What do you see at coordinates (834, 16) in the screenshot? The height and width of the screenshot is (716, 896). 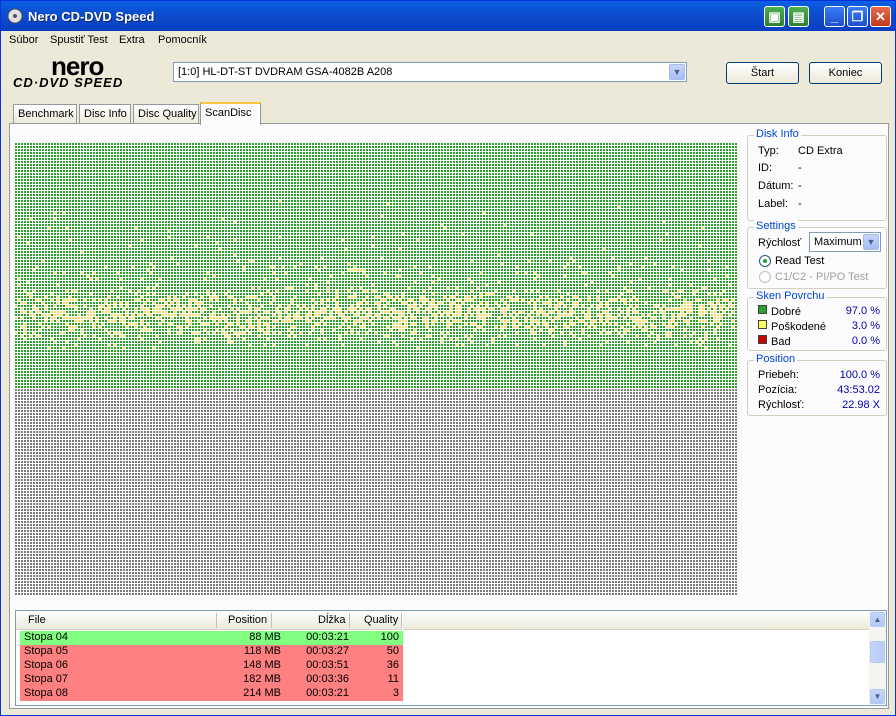 I see `minimize-button: _` at bounding box center [834, 16].